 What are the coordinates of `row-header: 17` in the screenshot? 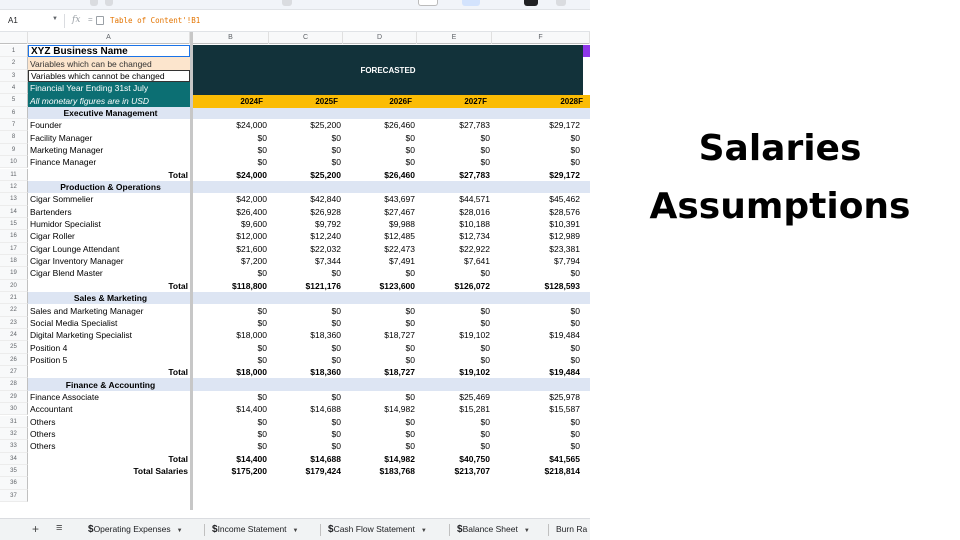 It's located at (14, 248).